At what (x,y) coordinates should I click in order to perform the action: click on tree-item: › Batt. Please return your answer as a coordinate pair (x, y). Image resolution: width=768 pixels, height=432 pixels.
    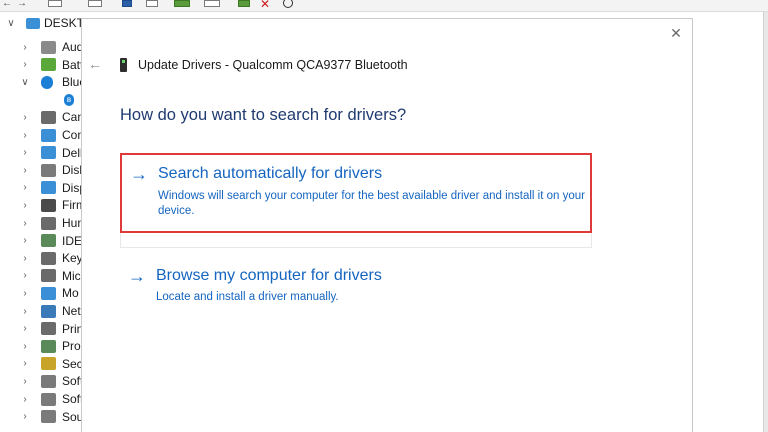
    Looking at the image, I should click on (41, 65).